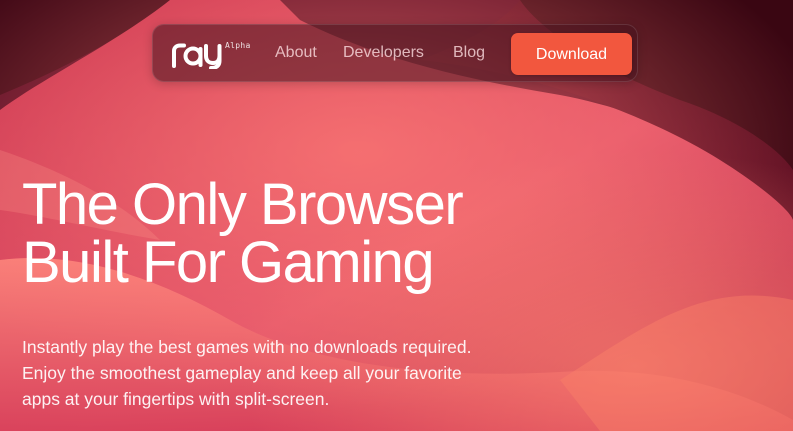 The image size is (793, 431). I want to click on nav-link-blog: Blog, so click(469, 53).